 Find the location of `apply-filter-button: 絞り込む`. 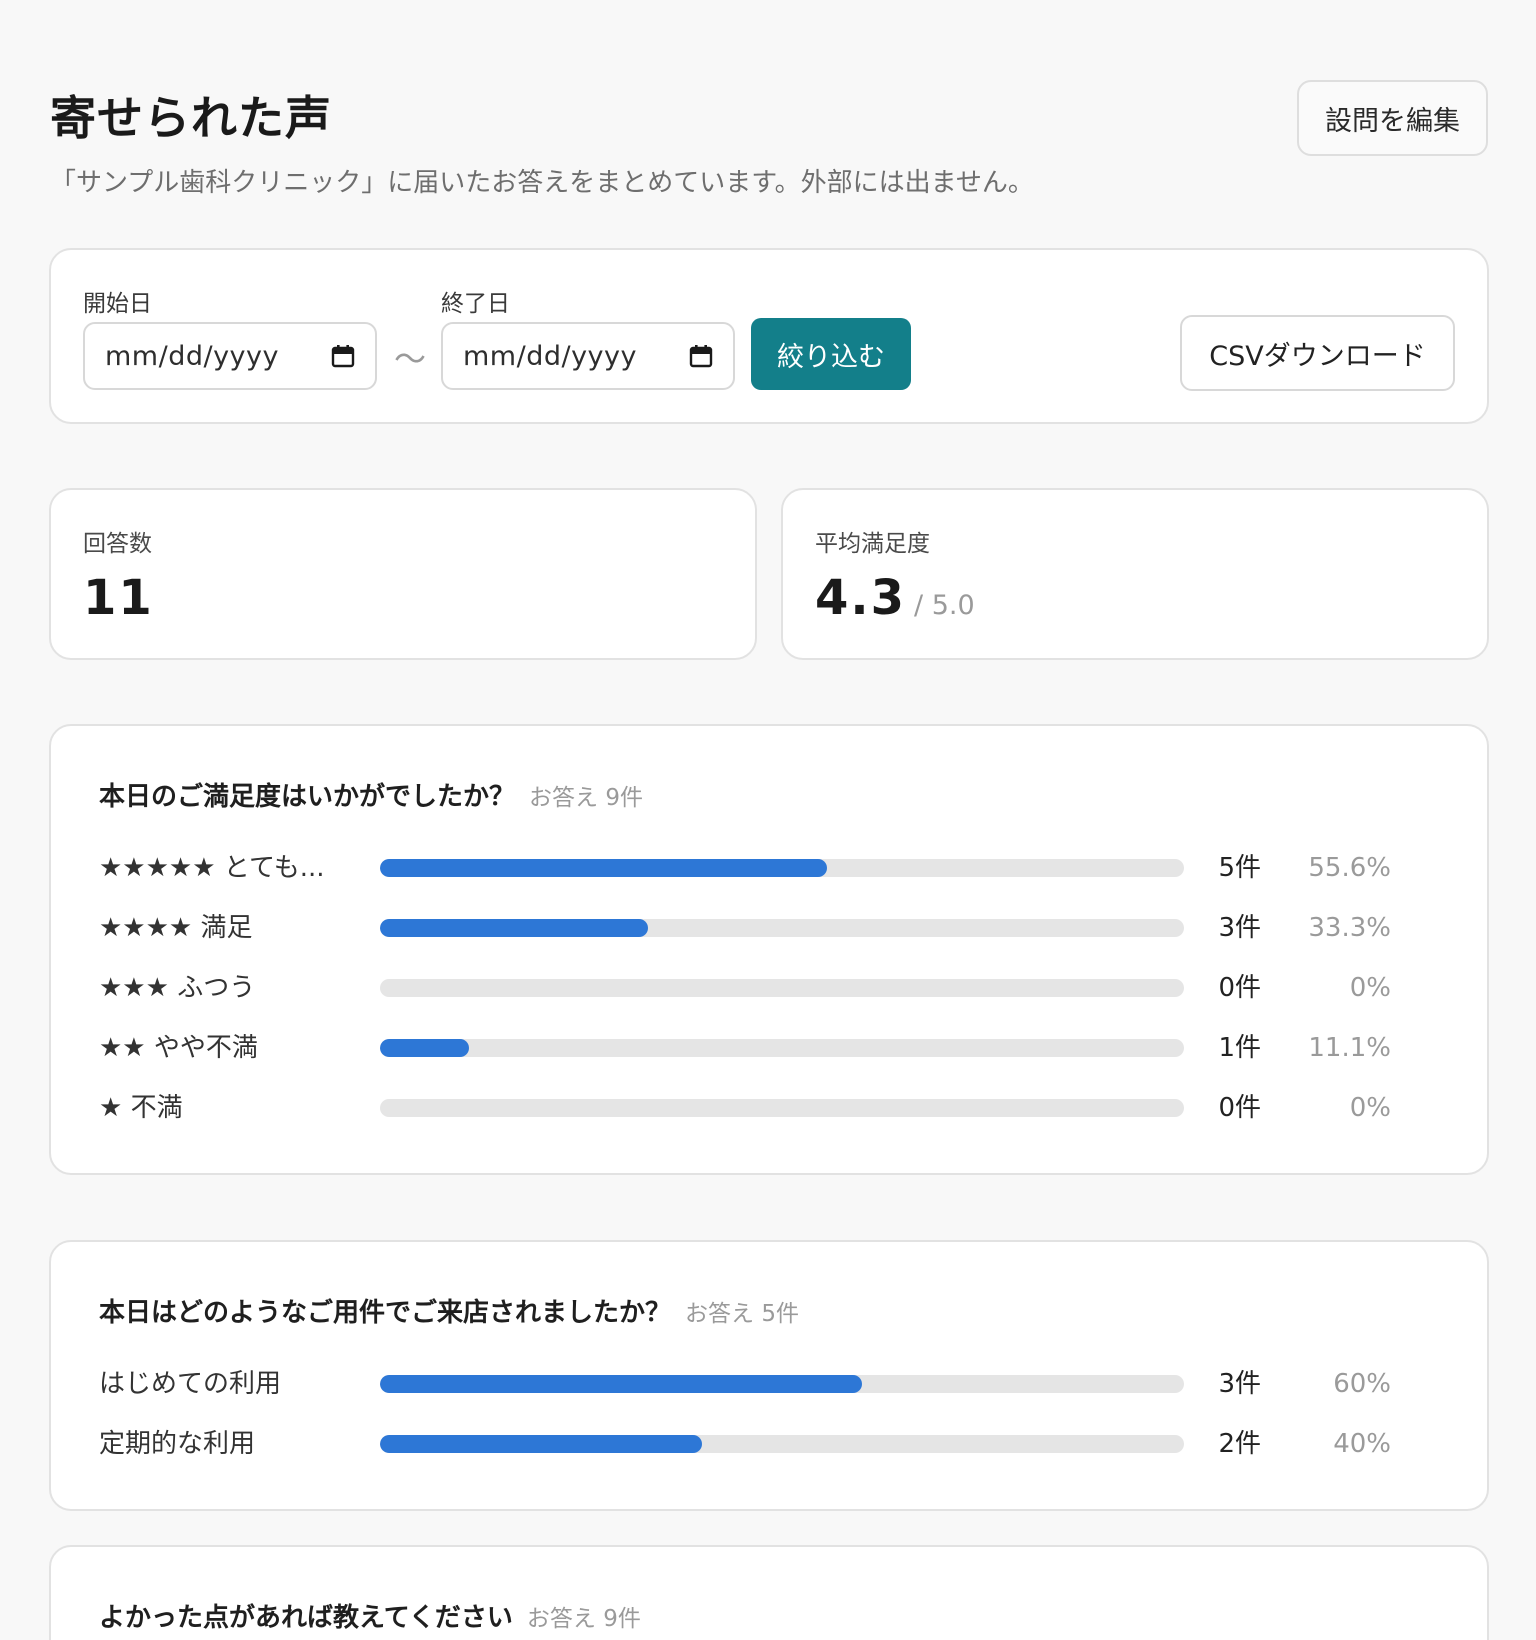

apply-filter-button: 絞り込む is located at coordinates (831, 354).